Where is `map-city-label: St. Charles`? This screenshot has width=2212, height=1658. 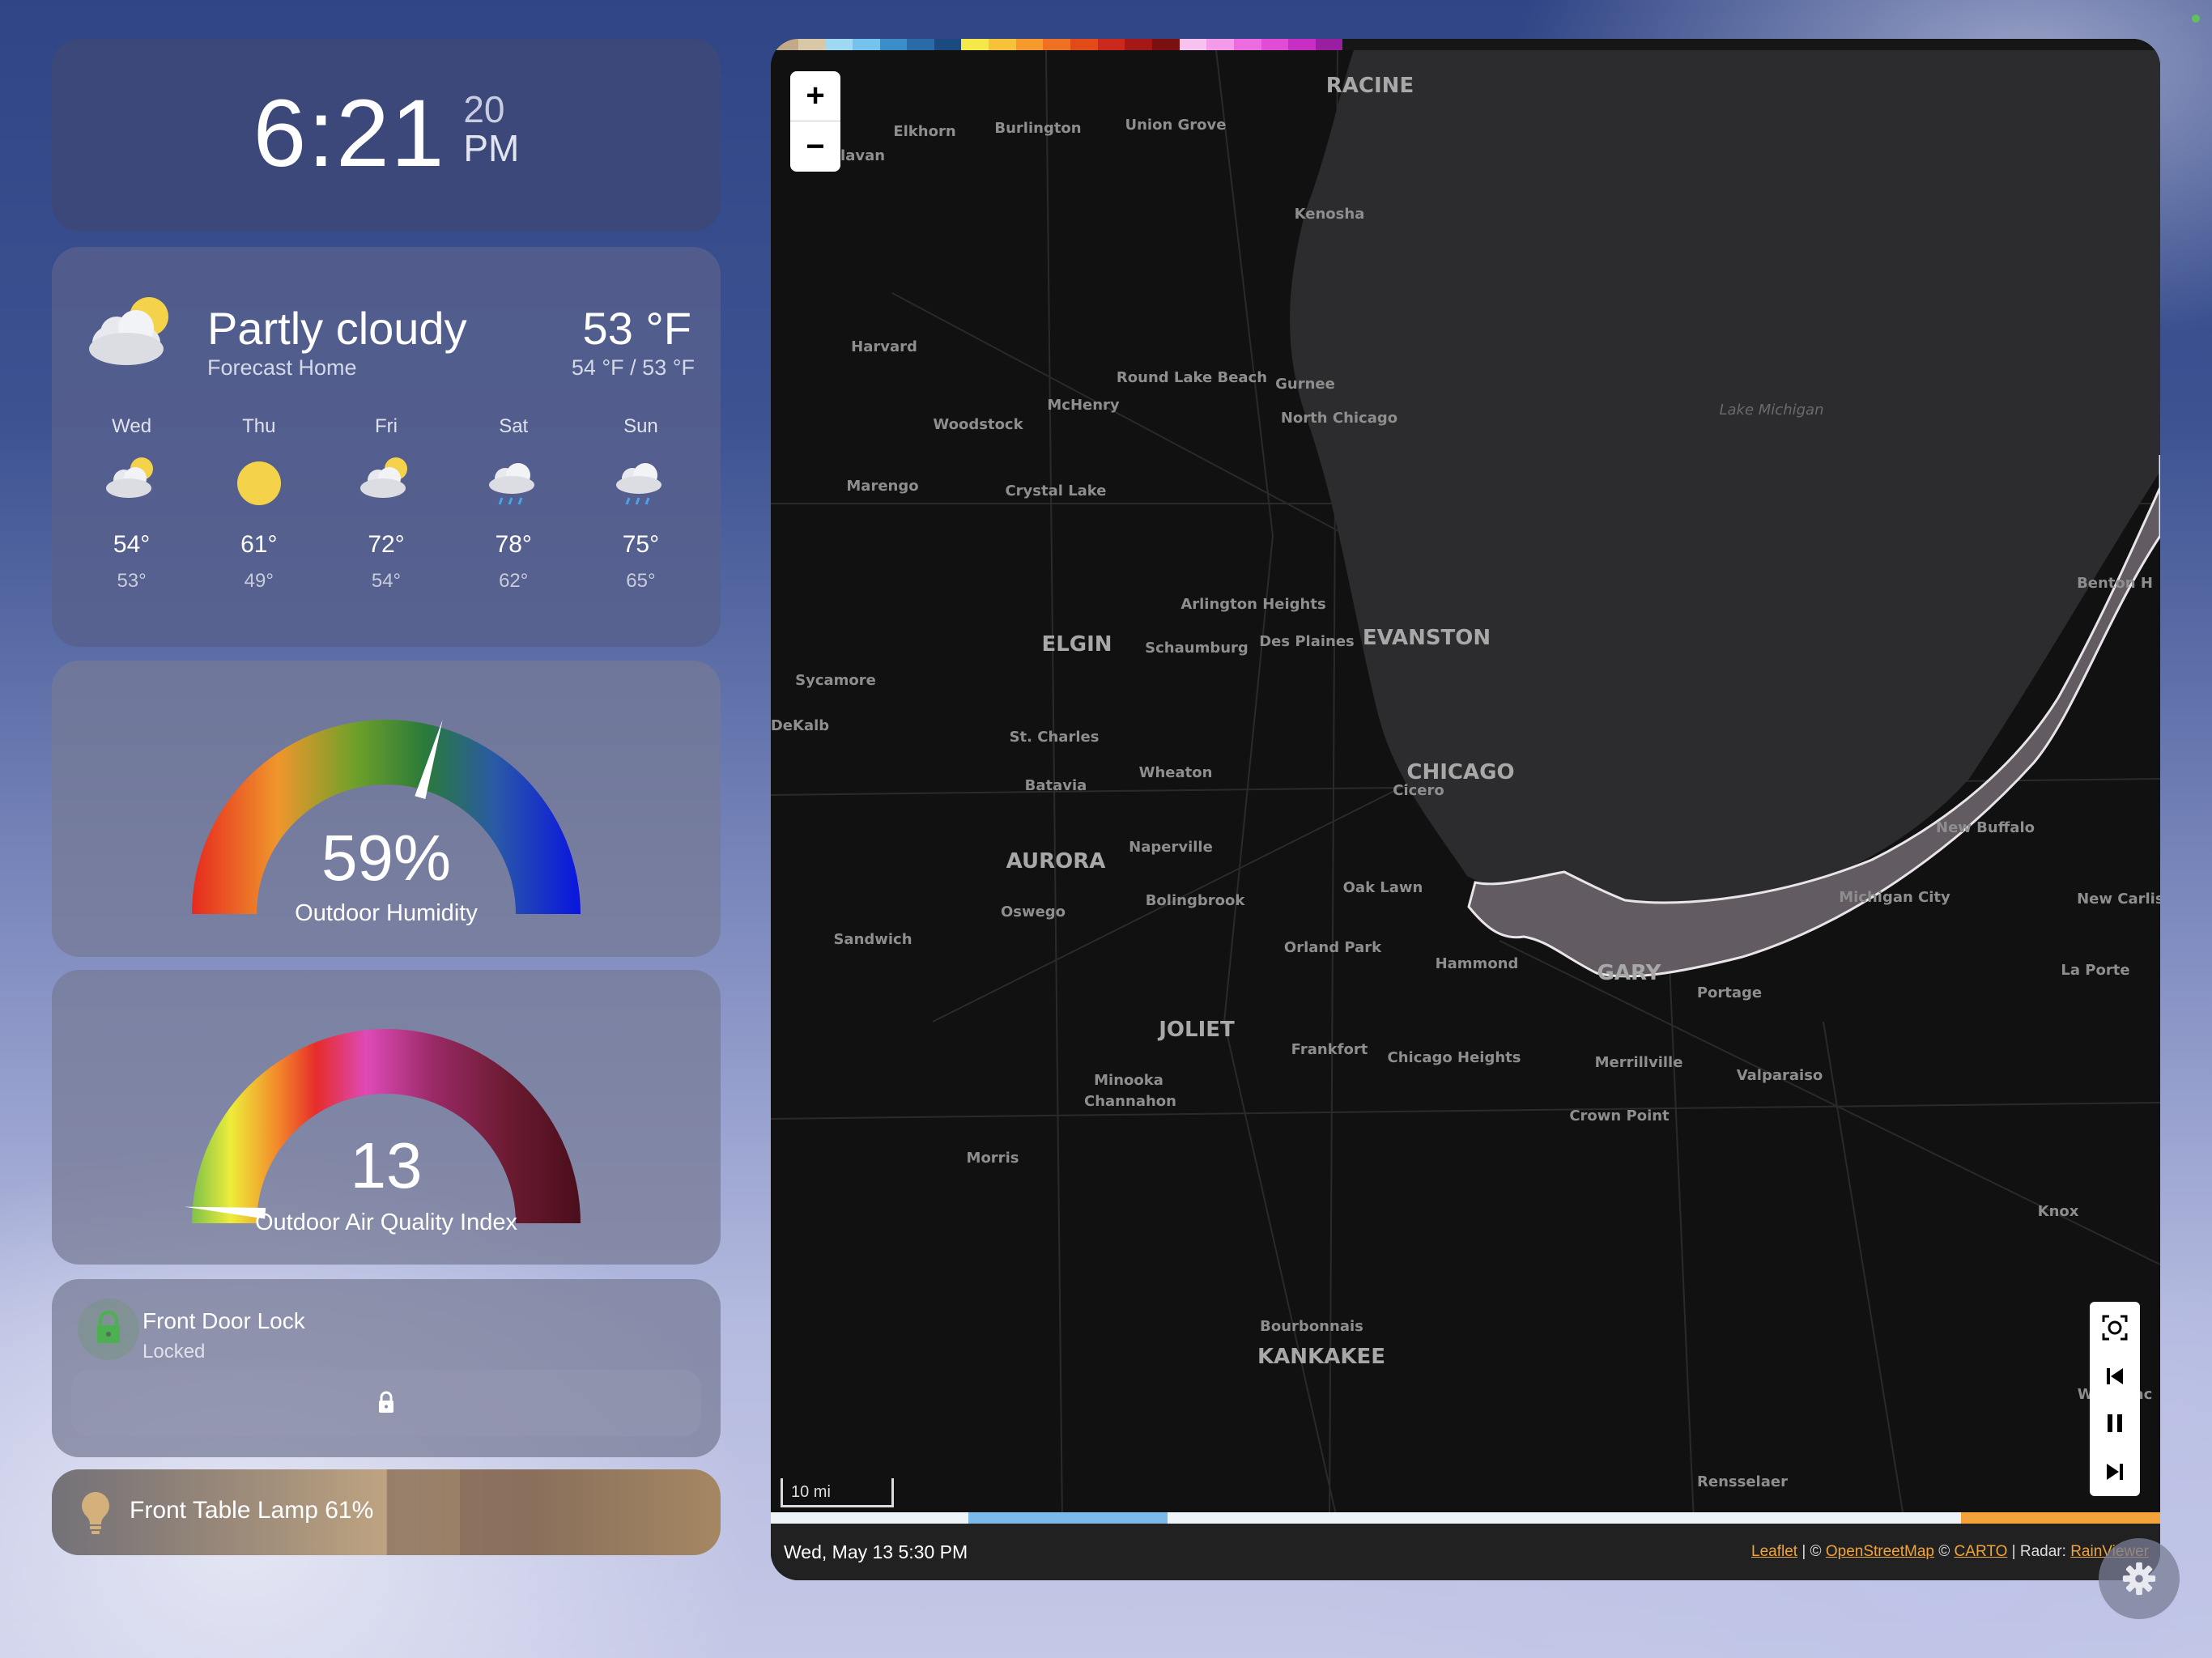
map-city-label: St. Charles is located at coordinates (1055, 737).